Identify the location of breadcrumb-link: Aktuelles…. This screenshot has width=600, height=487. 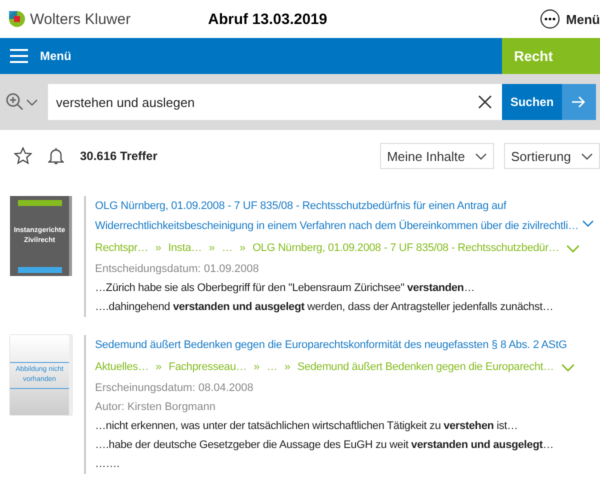
(122, 367).